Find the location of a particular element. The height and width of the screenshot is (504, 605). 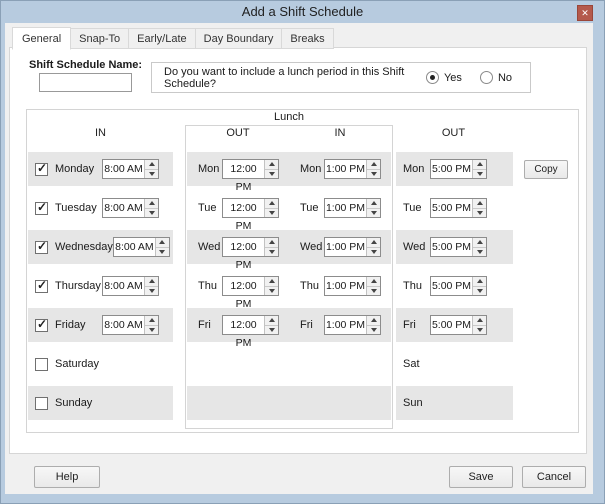

cancel-button: Cancel is located at coordinates (554, 477).